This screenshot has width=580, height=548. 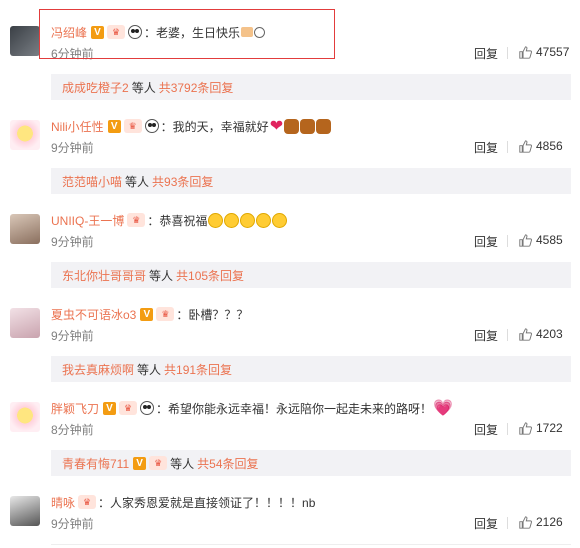 I want to click on sub-reply-summary: 我去真麻烦啊 等人 共191条回复, so click(x=311, y=369).